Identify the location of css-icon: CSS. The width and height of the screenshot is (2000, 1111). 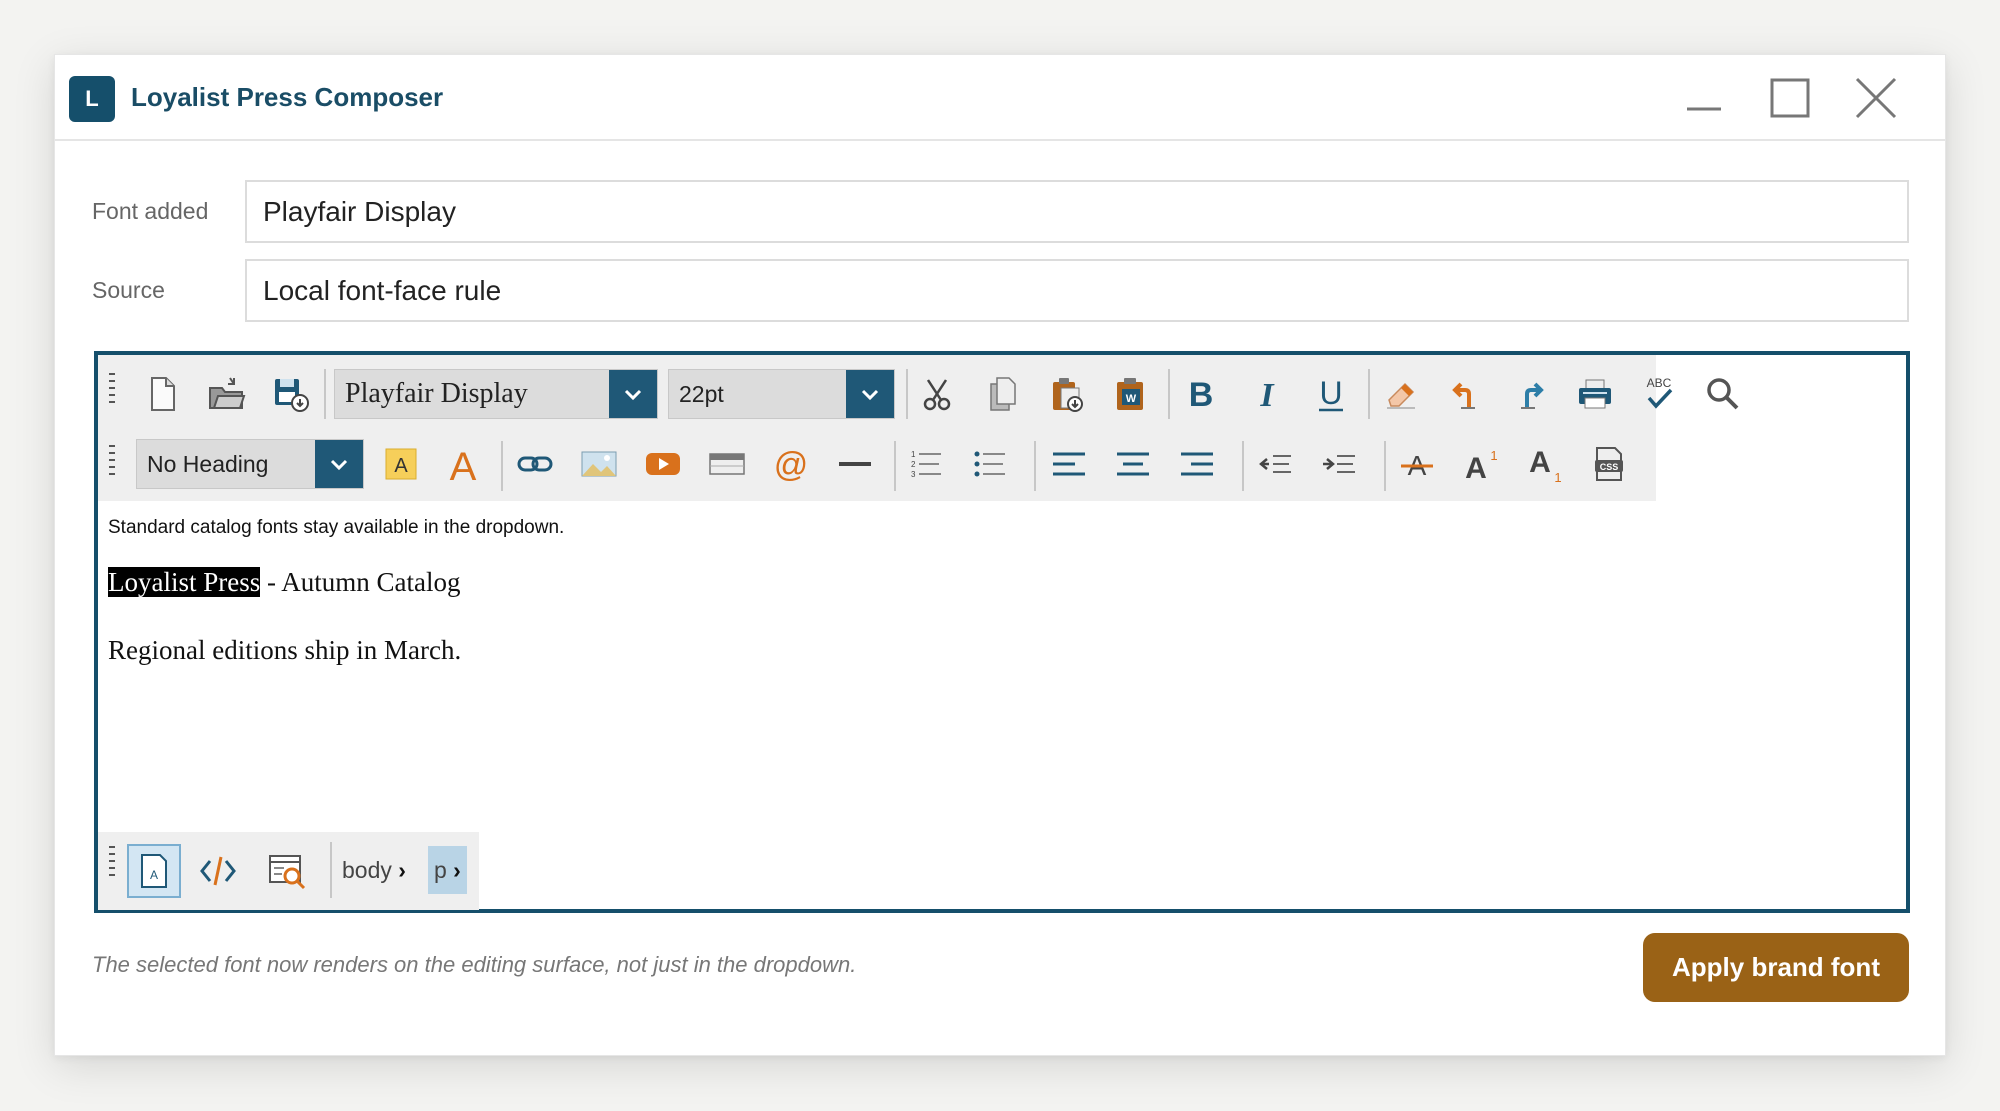
(1609, 464).